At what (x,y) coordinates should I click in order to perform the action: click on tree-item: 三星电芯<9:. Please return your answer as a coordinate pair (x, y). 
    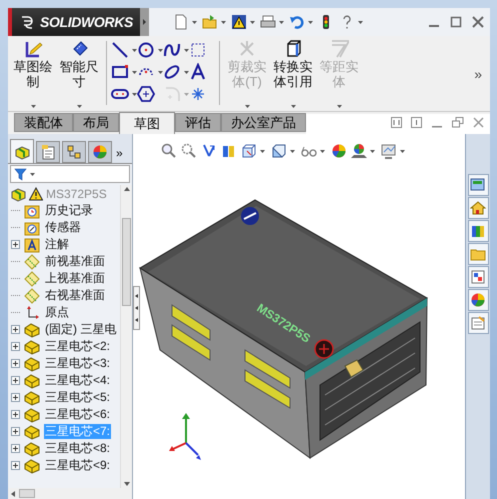
    Looking at the image, I should click on (78, 465).